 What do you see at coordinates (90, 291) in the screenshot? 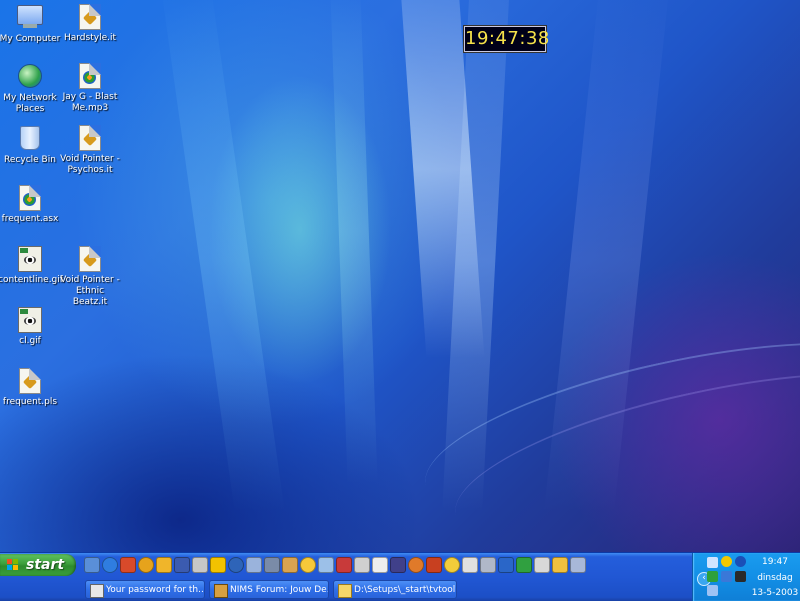
I see `desktop-icon-label: Void Pointer - Ethnic Beatz.it` at bounding box center [90, 291].